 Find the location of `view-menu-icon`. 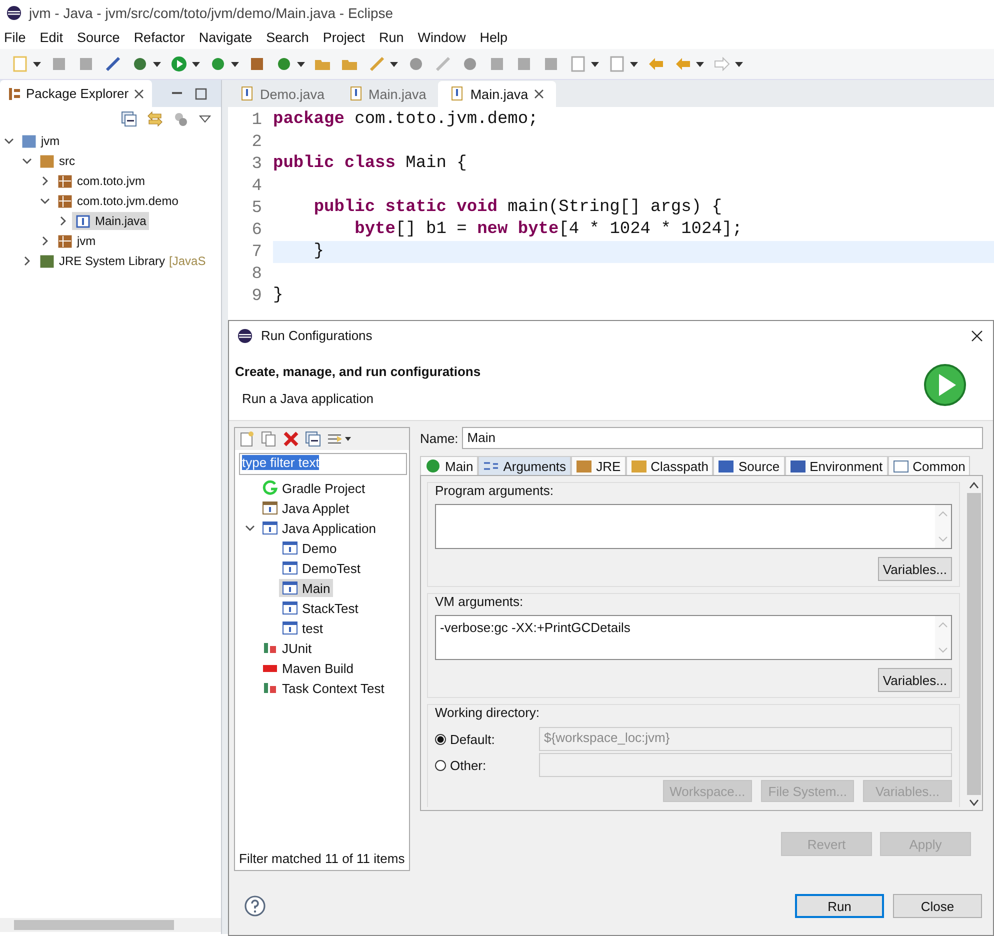

view-menu-icon is located at coordinates (205, 119).